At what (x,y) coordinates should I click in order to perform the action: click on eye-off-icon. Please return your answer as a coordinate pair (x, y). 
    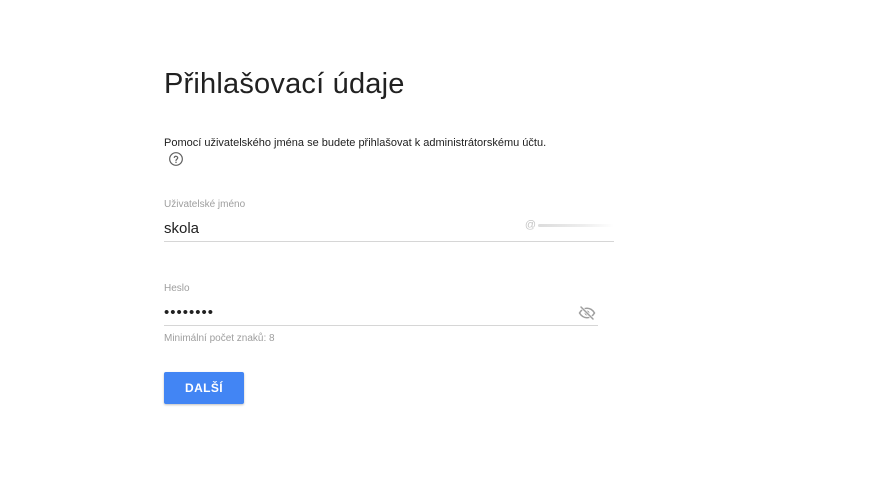
    Looking at the image, I should click on (587, 313).